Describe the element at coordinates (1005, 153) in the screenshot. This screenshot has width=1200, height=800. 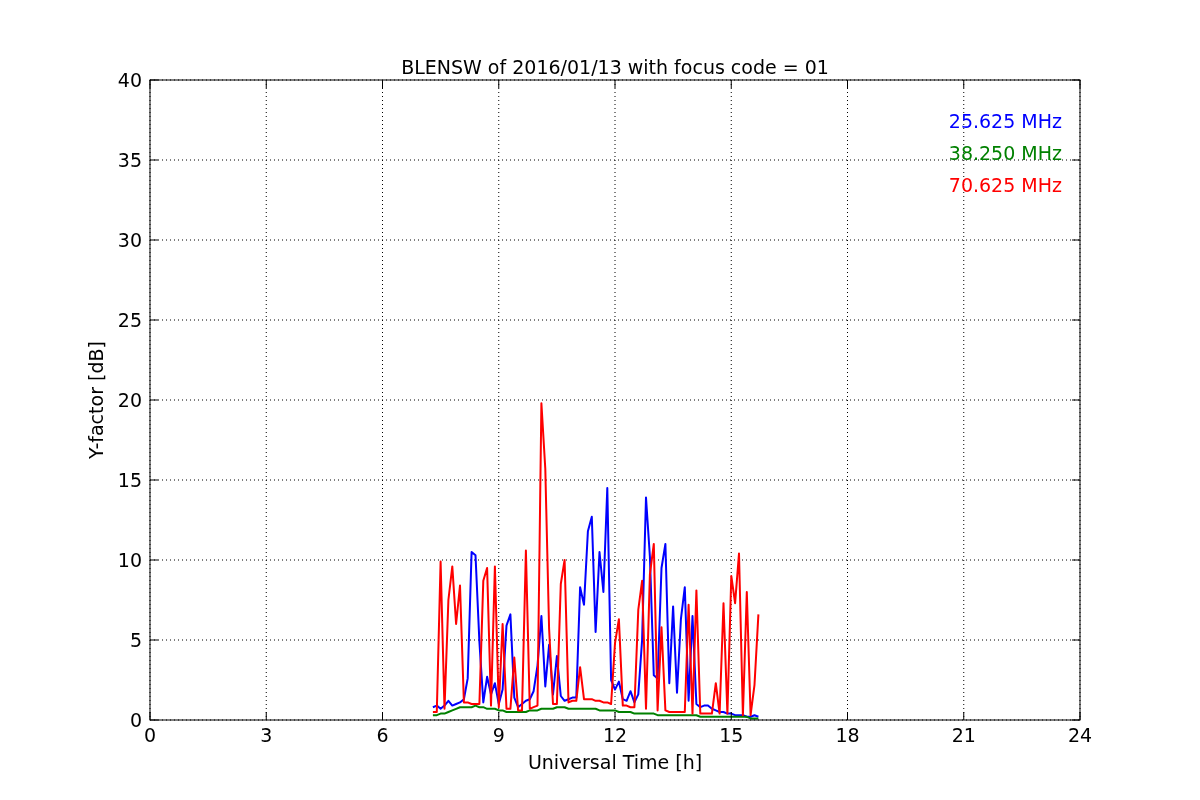
I see `legend-label: 38.250 MHz` at that location.